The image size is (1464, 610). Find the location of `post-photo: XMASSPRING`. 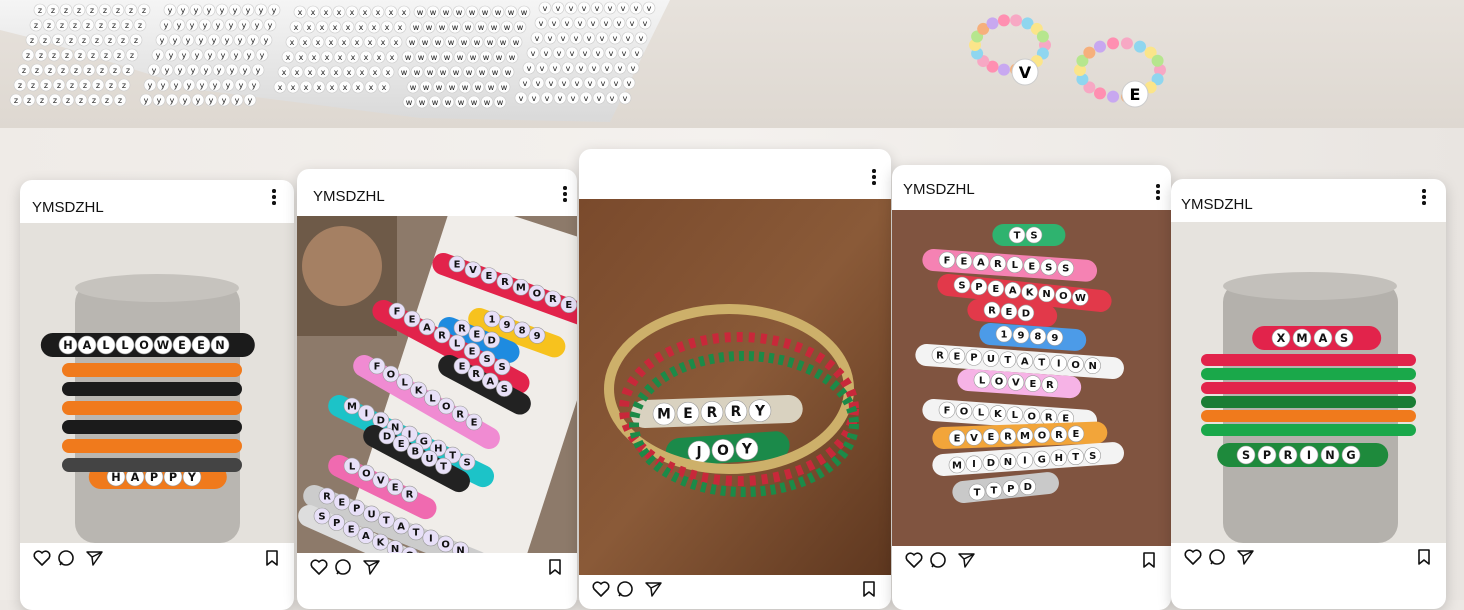

post-photo: XMASSPRING is located at coordinates (1308, 382).